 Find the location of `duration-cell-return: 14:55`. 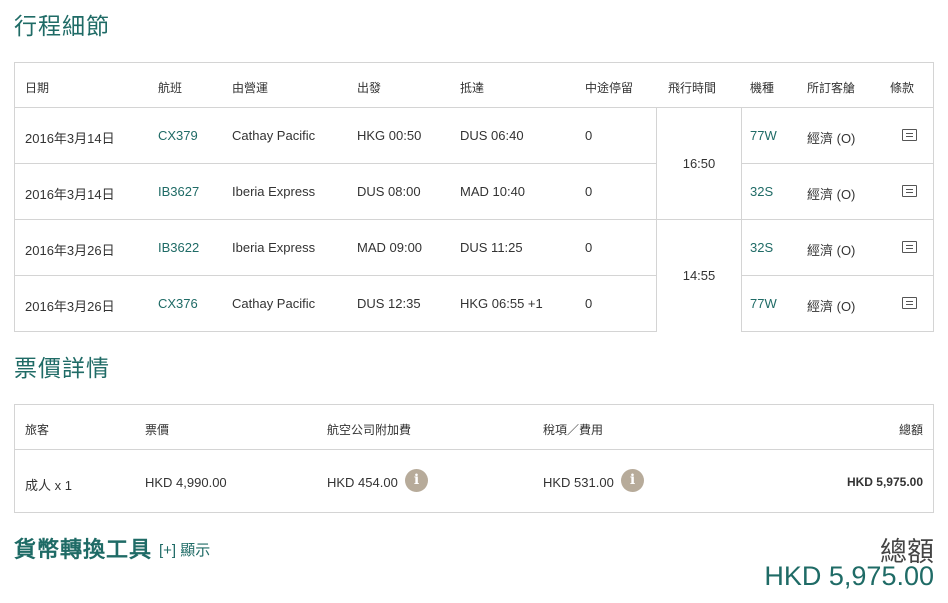

duration-cell-return: 14:55 is located at coordinates (699, 276).